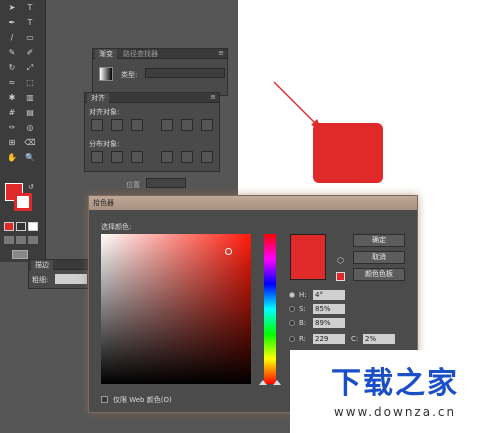 This screenshot has height=433, width=500. What do you see at coordinates (104, 144) in the screenshot?
I see `distribute-objects-label: 分布对象:` at bounding box center [104, 144].